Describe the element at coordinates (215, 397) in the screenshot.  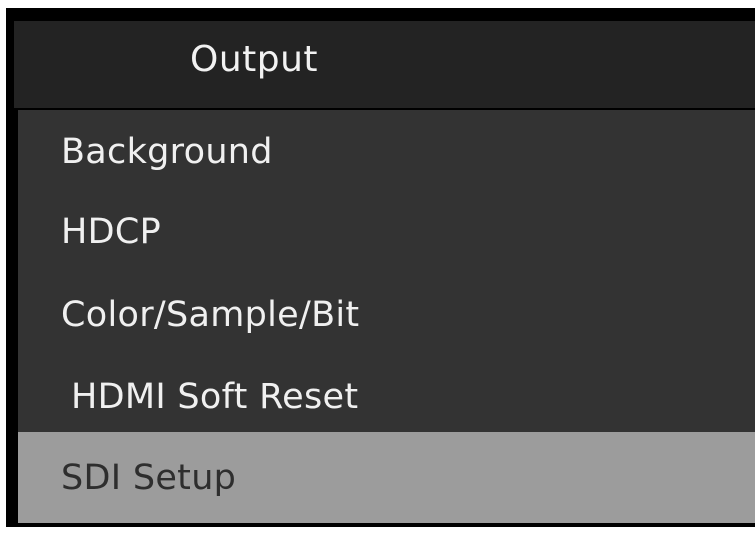
I see `menu-item-label: HDMI Soft Reset` at that location.